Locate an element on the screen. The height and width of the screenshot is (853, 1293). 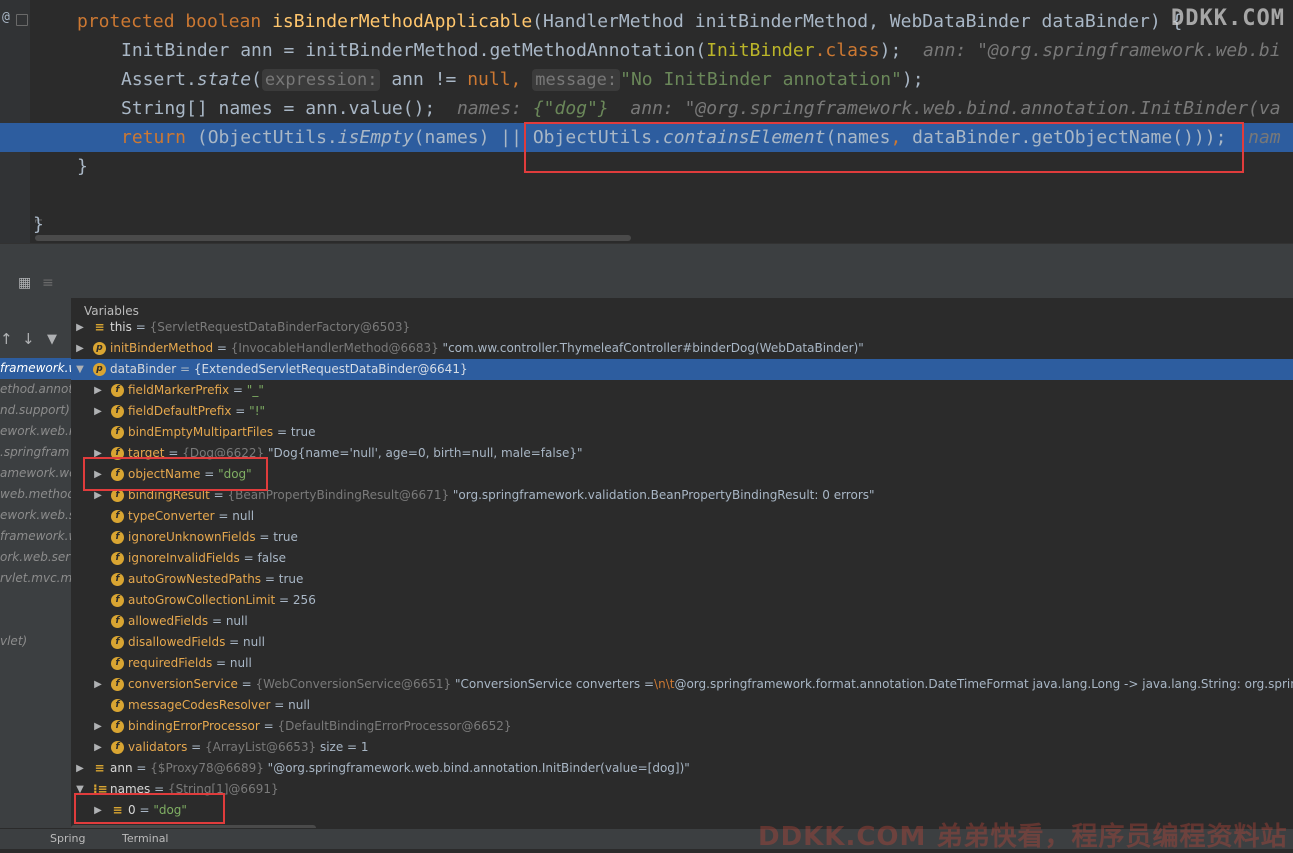
collapse-arrow-icon: ▼ is located at coordinates (80, 369).